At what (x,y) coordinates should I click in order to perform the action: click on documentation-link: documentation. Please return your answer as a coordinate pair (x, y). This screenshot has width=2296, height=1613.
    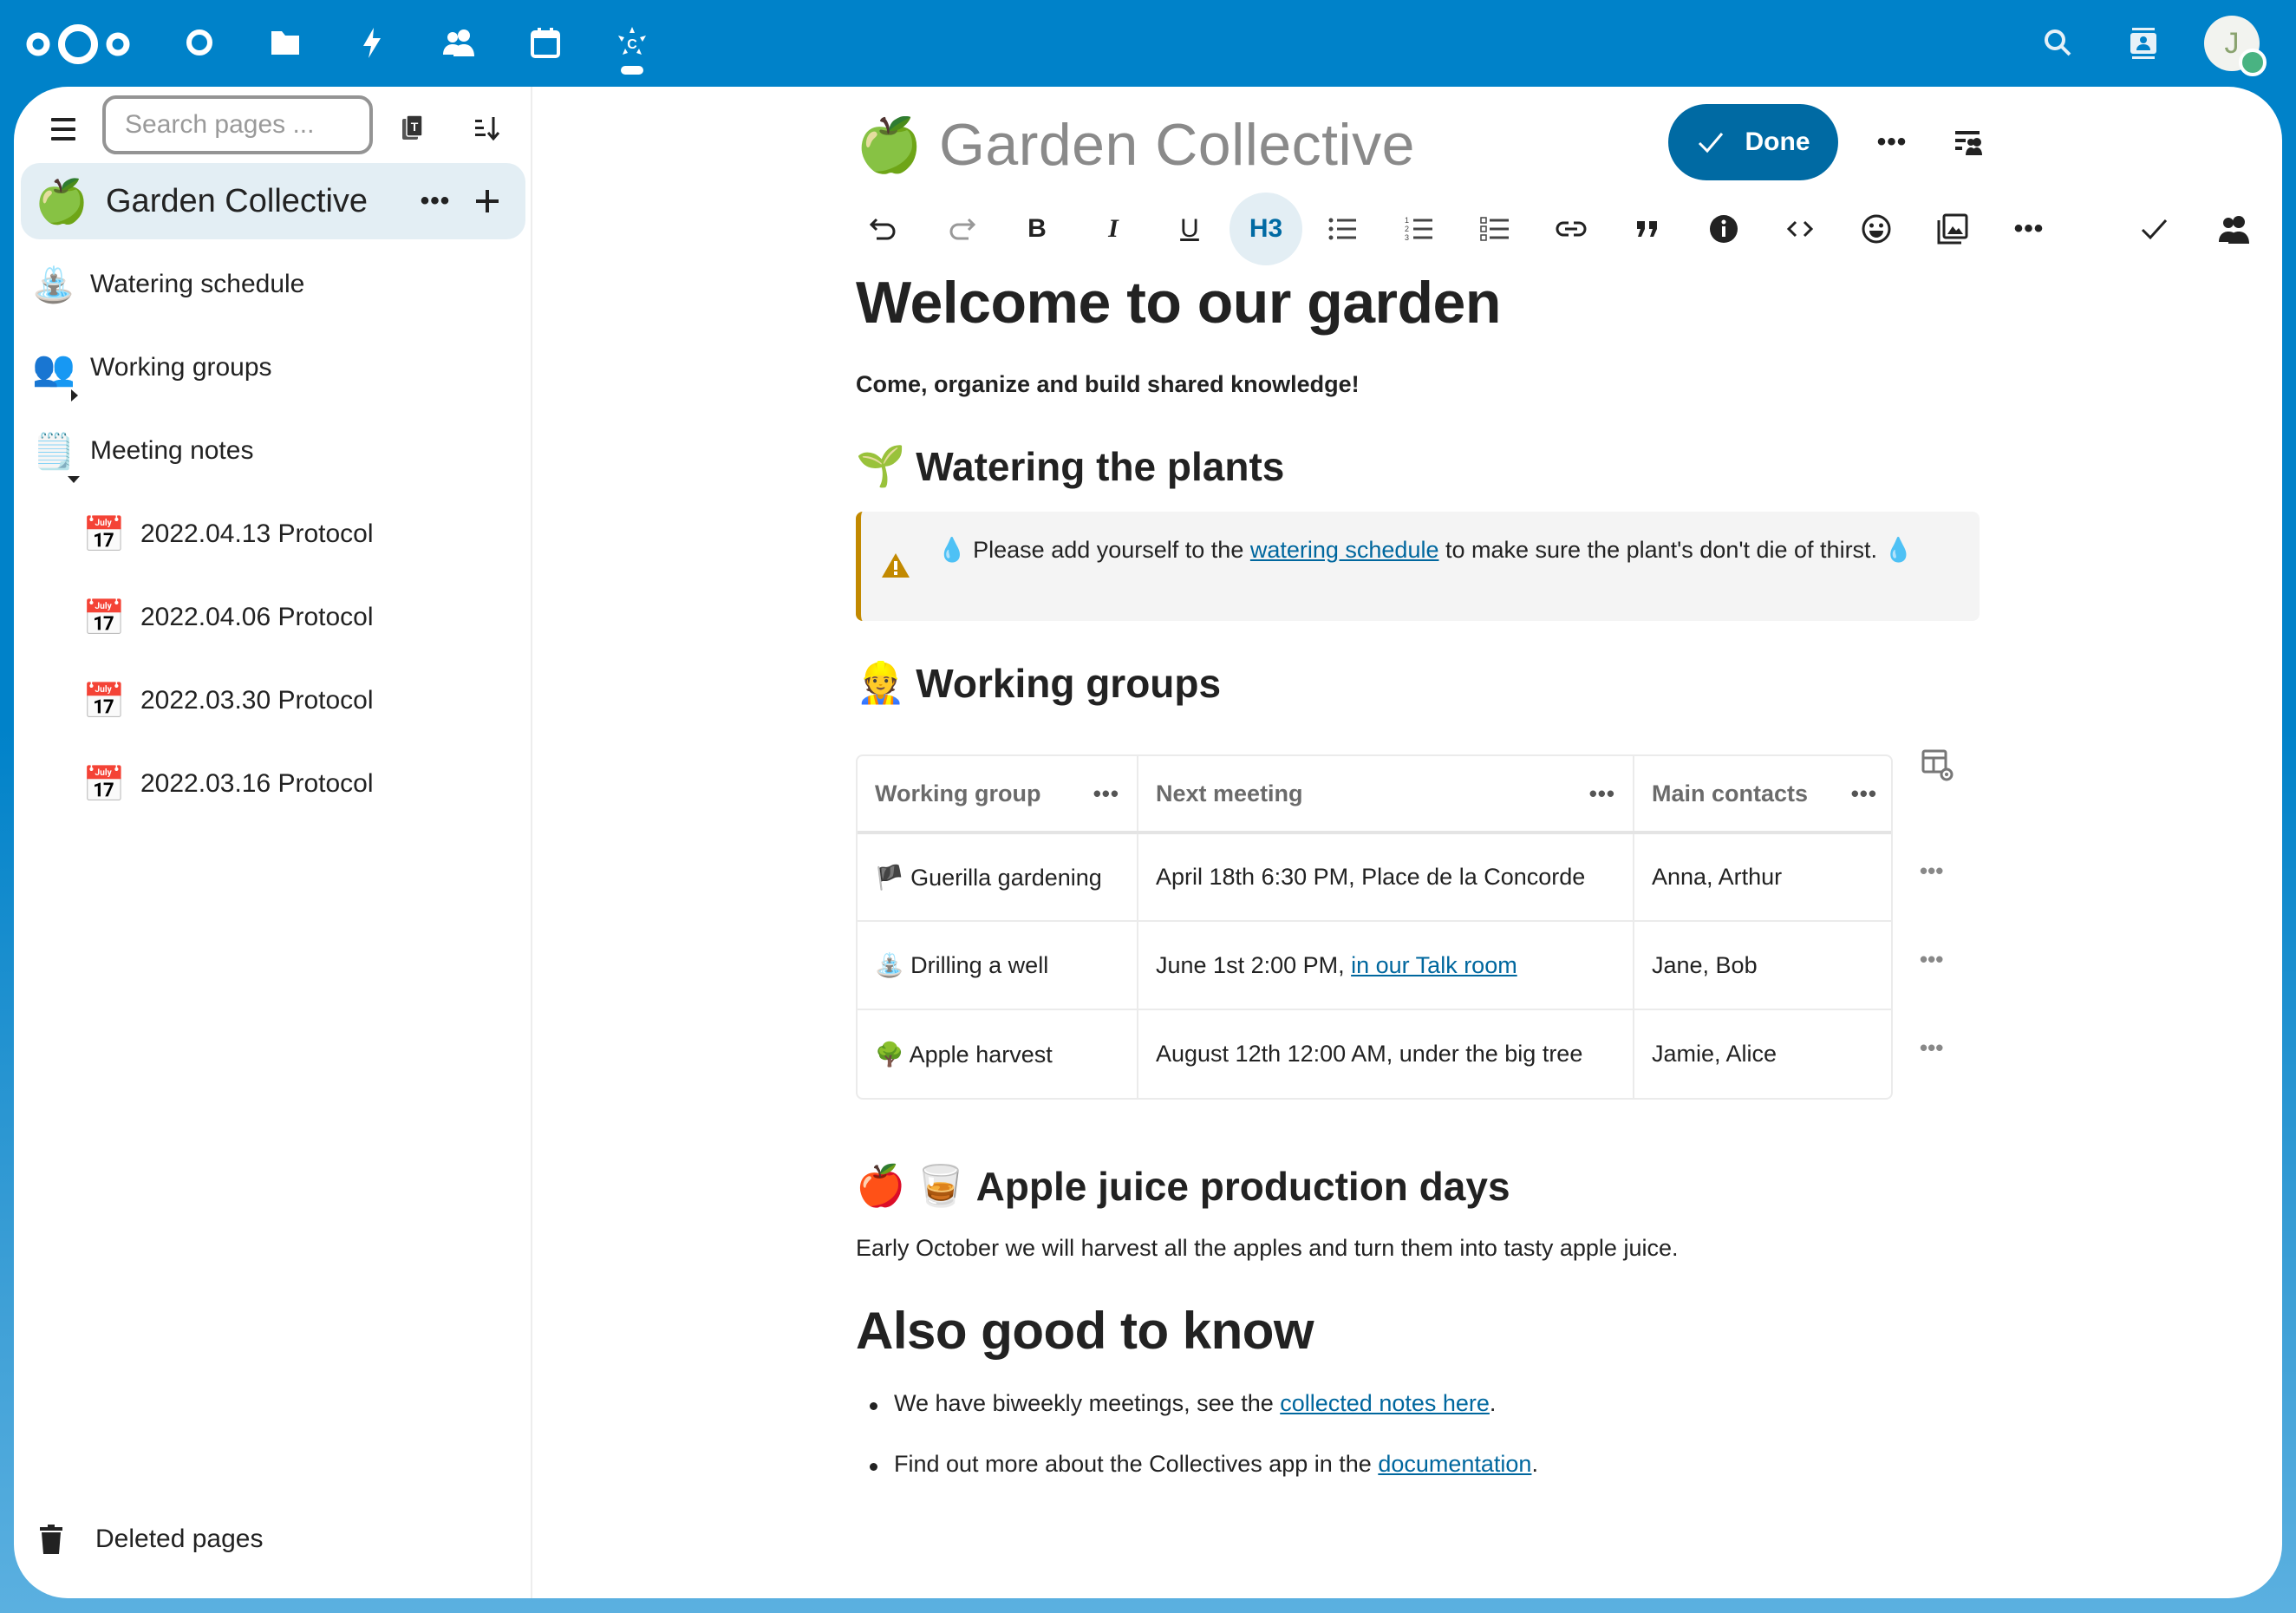
    Looking at the image, I should click on (1454, 1464).